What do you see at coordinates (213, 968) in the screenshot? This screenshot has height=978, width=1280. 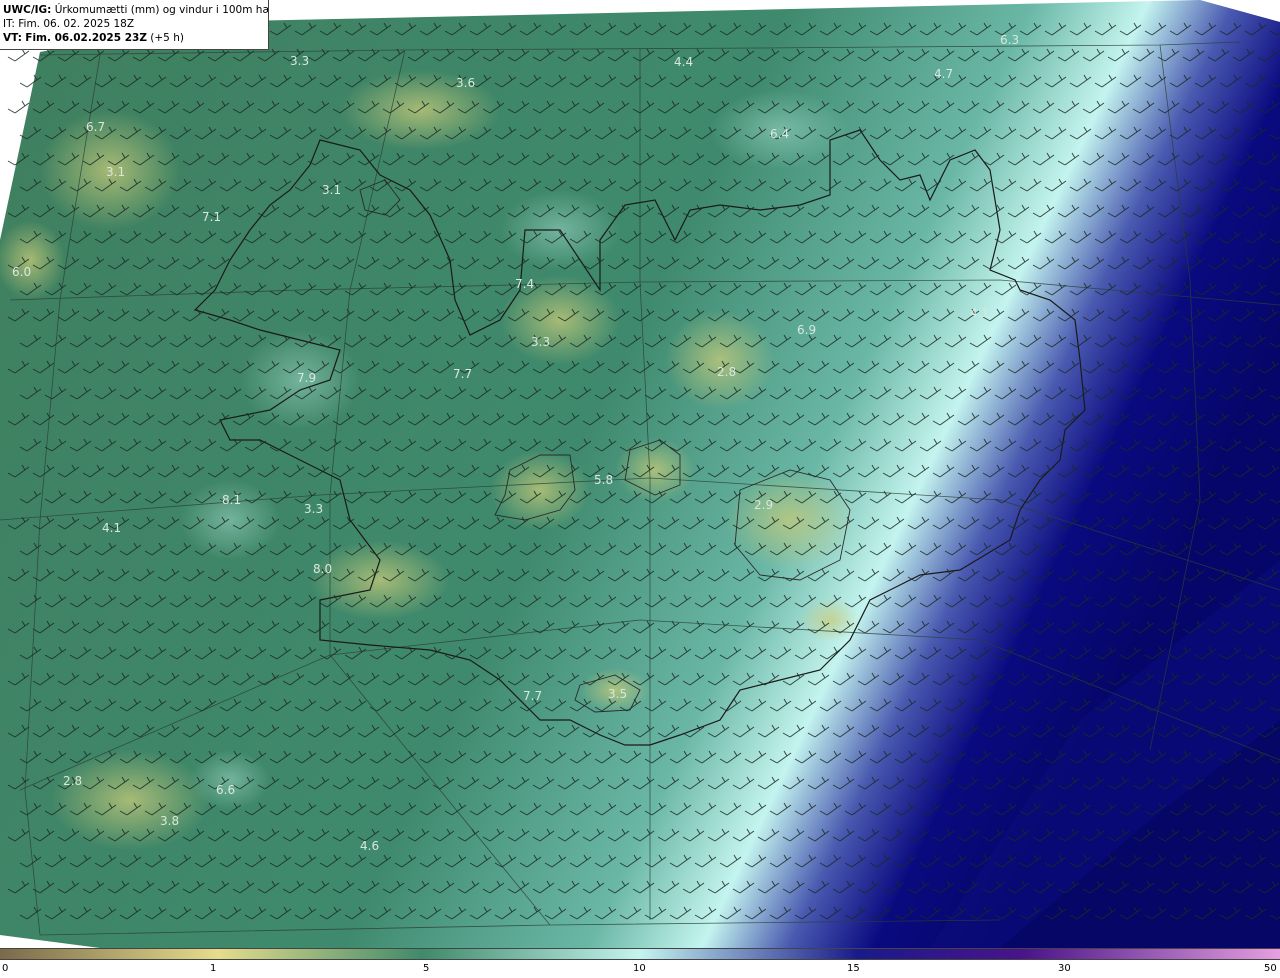 I see `colorbar-tick: 1` at bounding box center [213, 968].